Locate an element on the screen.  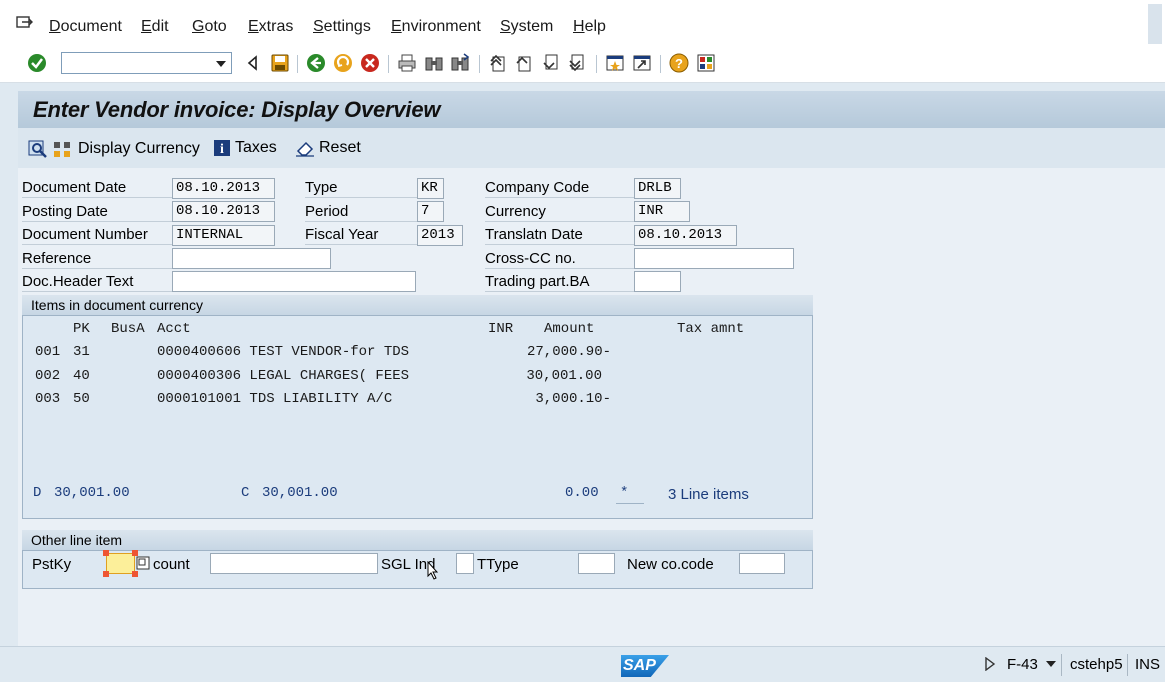
doc-header-text-field is located at coordinates (294, 281).